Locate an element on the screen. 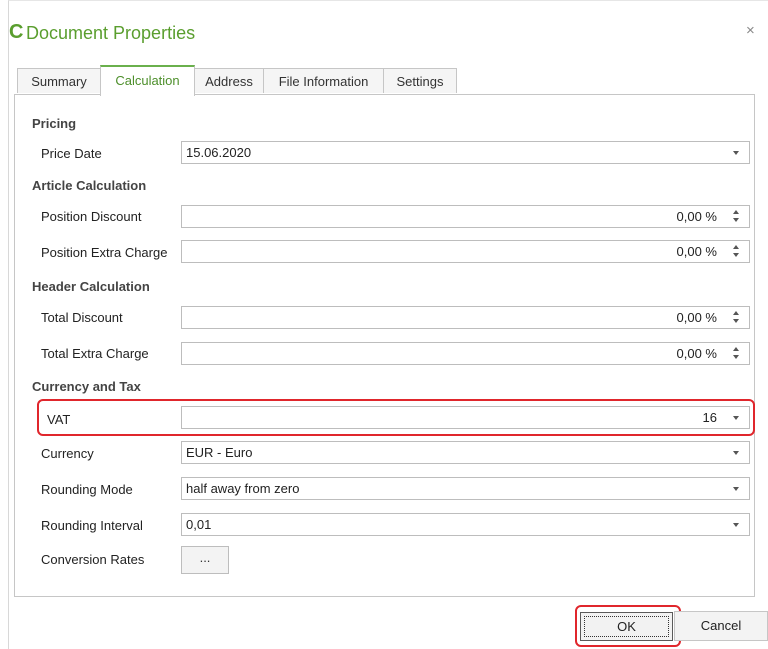 Image resolution: width=768 pixels, height=649 pixels. rounding-mode-label: Rounding Mode is located at coordinates (87, 489).